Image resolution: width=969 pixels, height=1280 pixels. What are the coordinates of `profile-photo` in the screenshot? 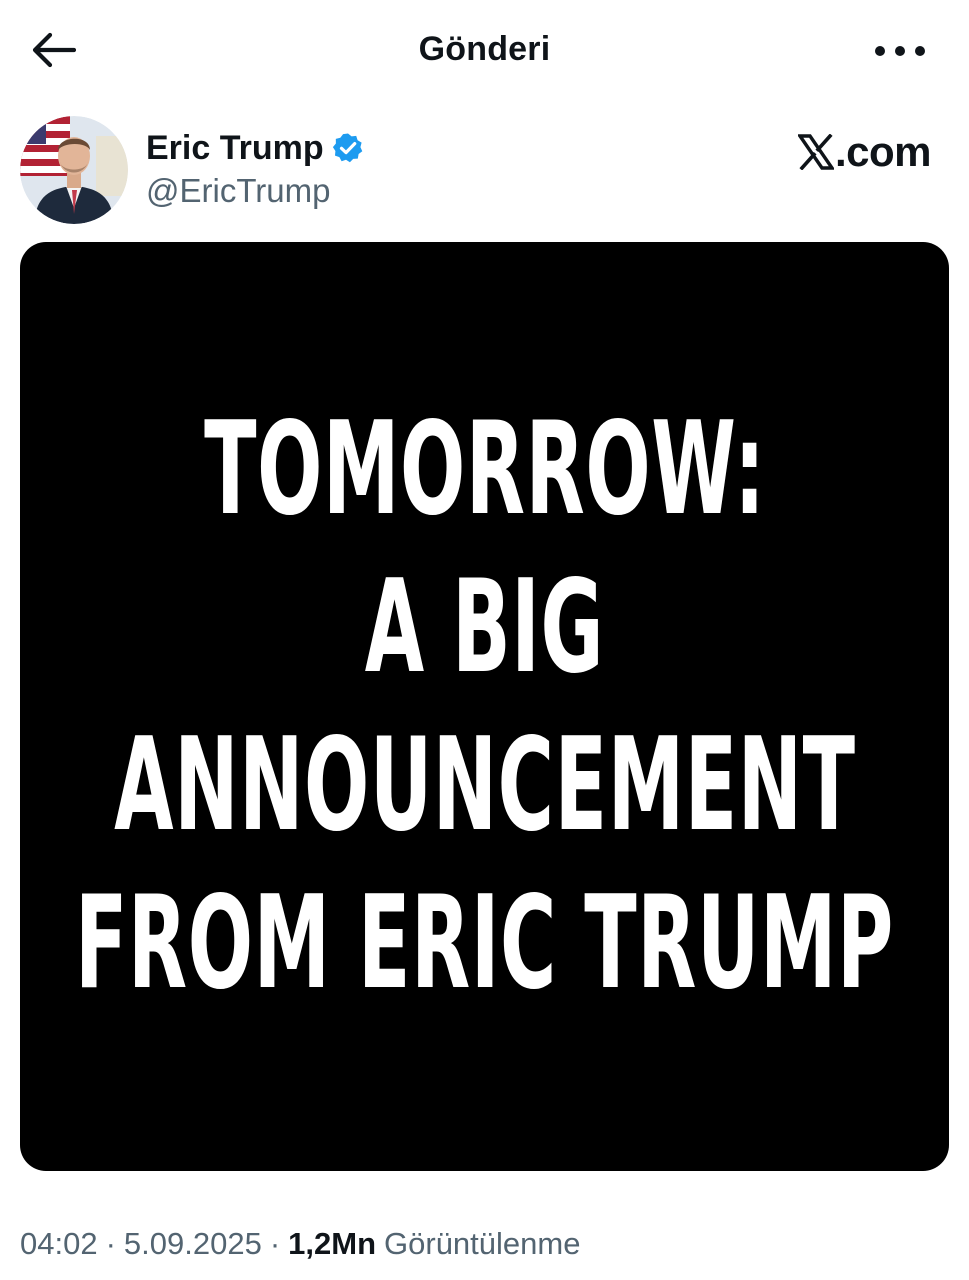 It's located at (74, 170).